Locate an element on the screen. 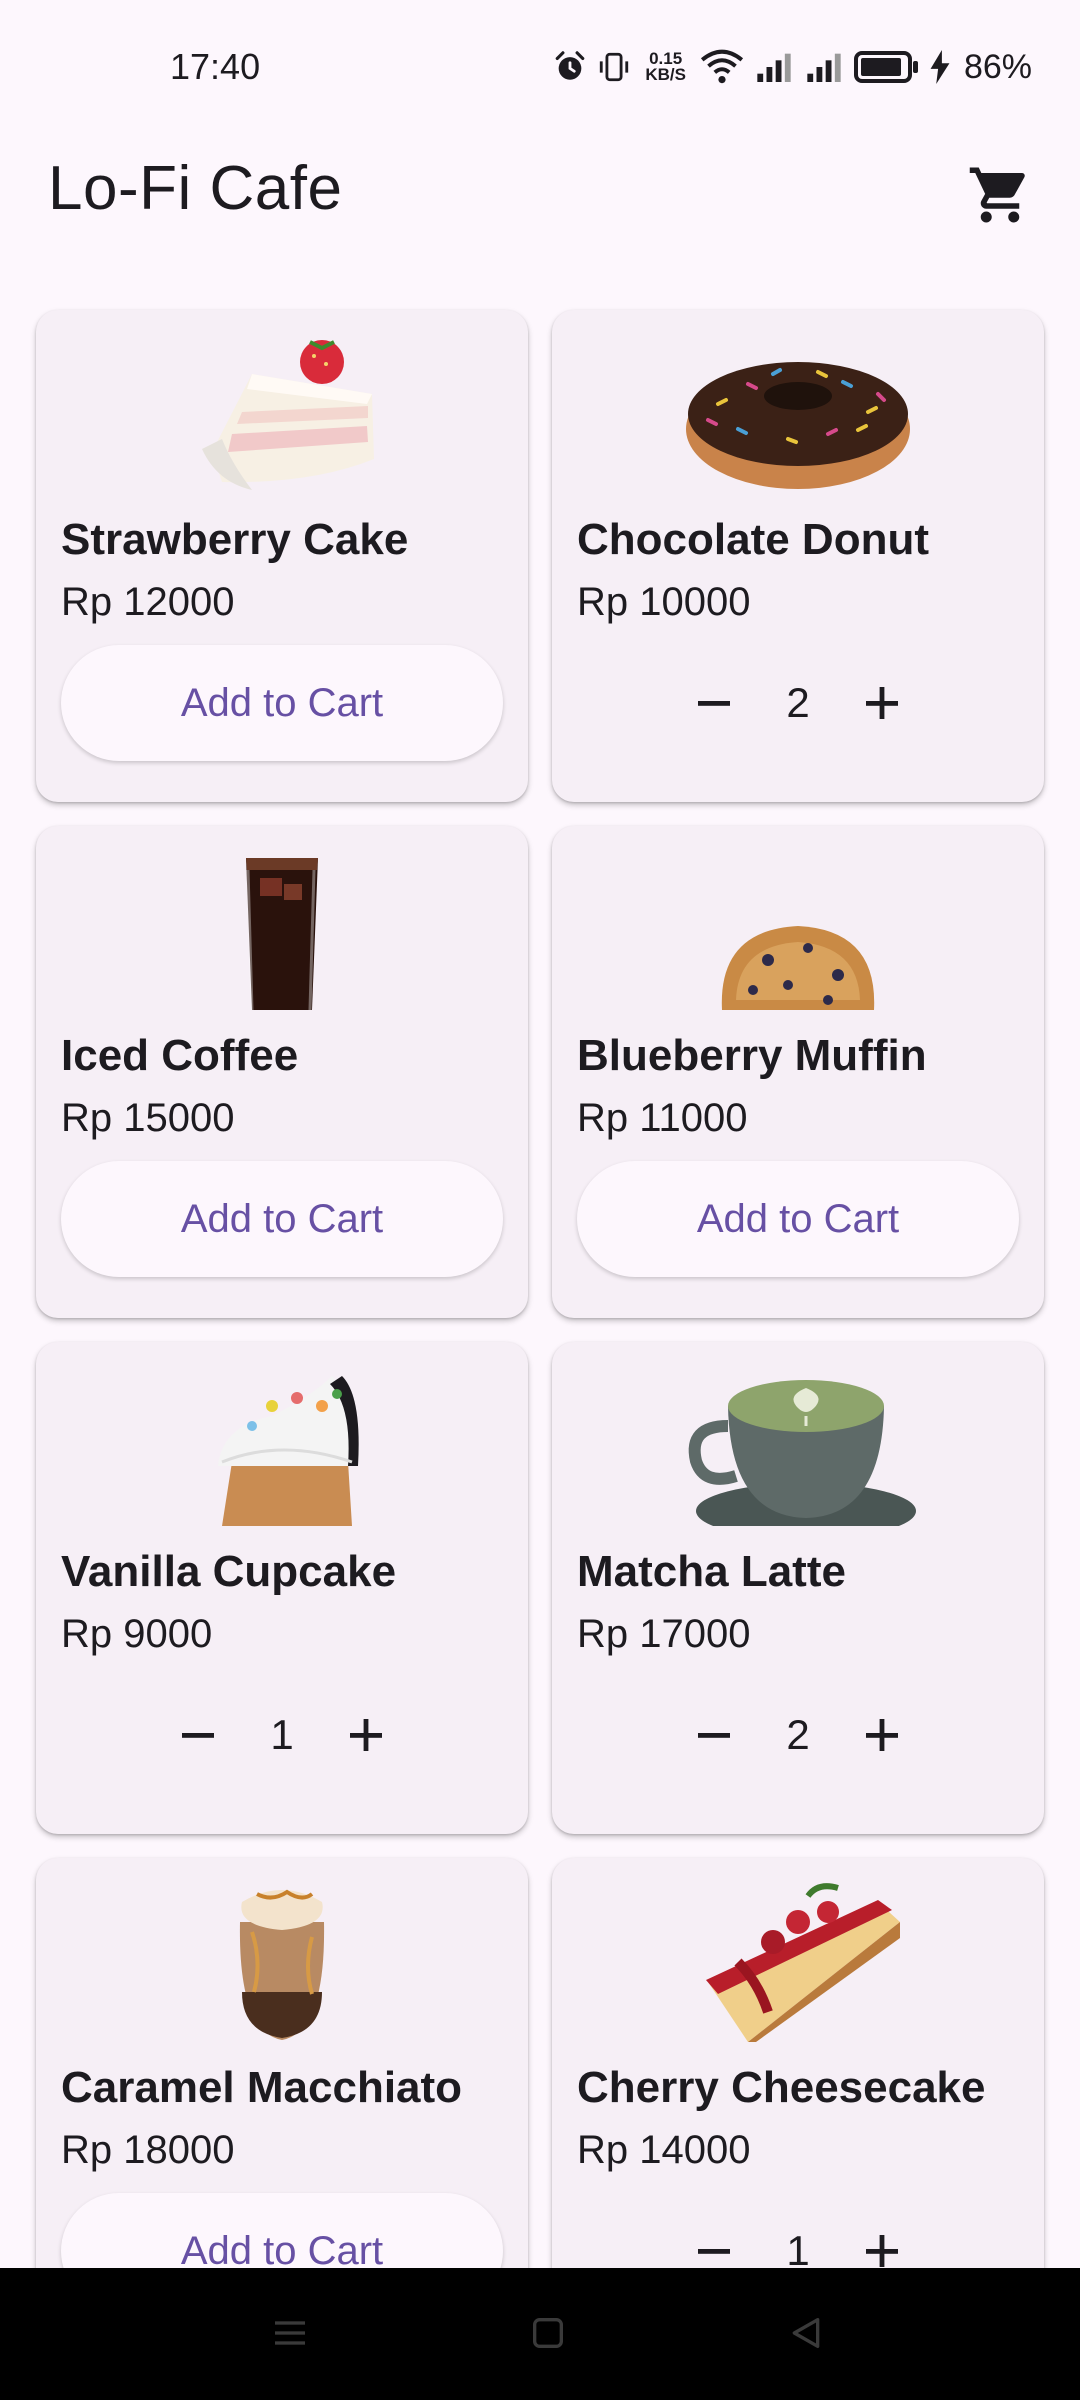 The height and width of the screenshot is (2400, 1080). product-price: Rp 14000 is located at coordinates (664, 2150).